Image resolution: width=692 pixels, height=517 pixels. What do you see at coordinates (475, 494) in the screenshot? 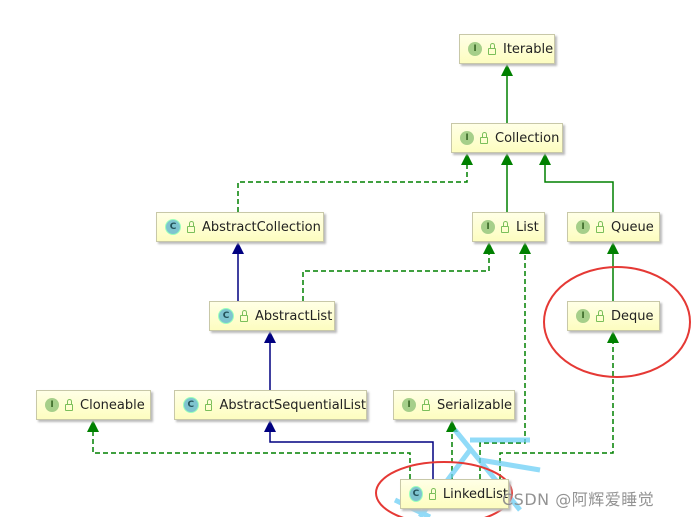
I see `node-label: LinkedList` at bounding box center [475, 494].